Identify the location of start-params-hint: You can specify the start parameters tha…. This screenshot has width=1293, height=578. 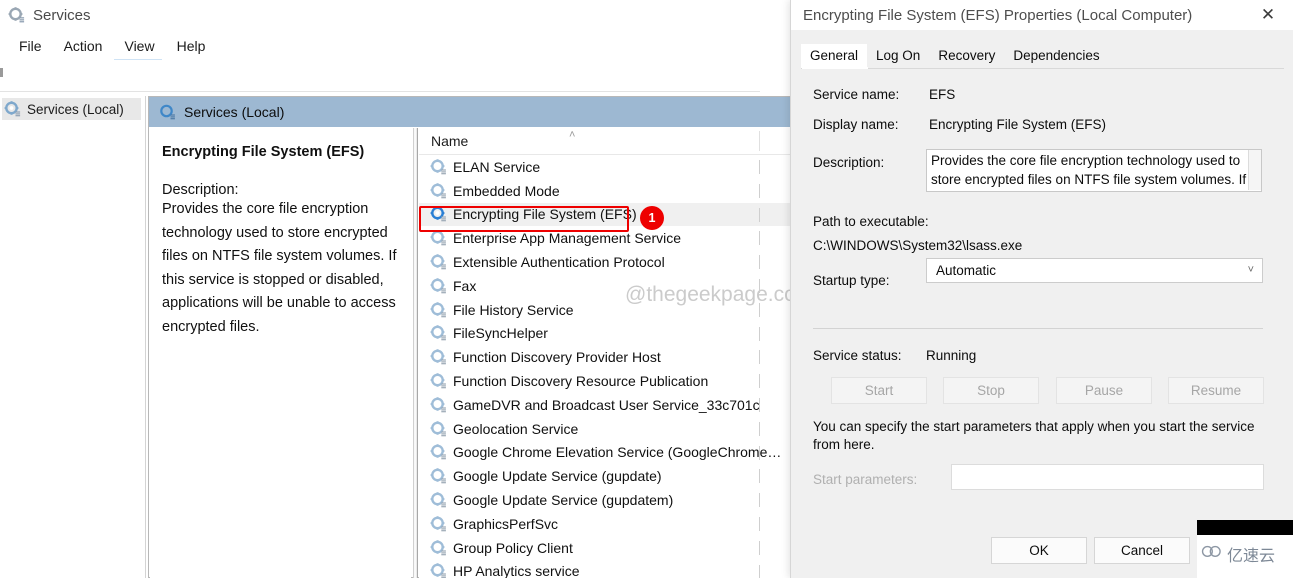
(1034, 435).